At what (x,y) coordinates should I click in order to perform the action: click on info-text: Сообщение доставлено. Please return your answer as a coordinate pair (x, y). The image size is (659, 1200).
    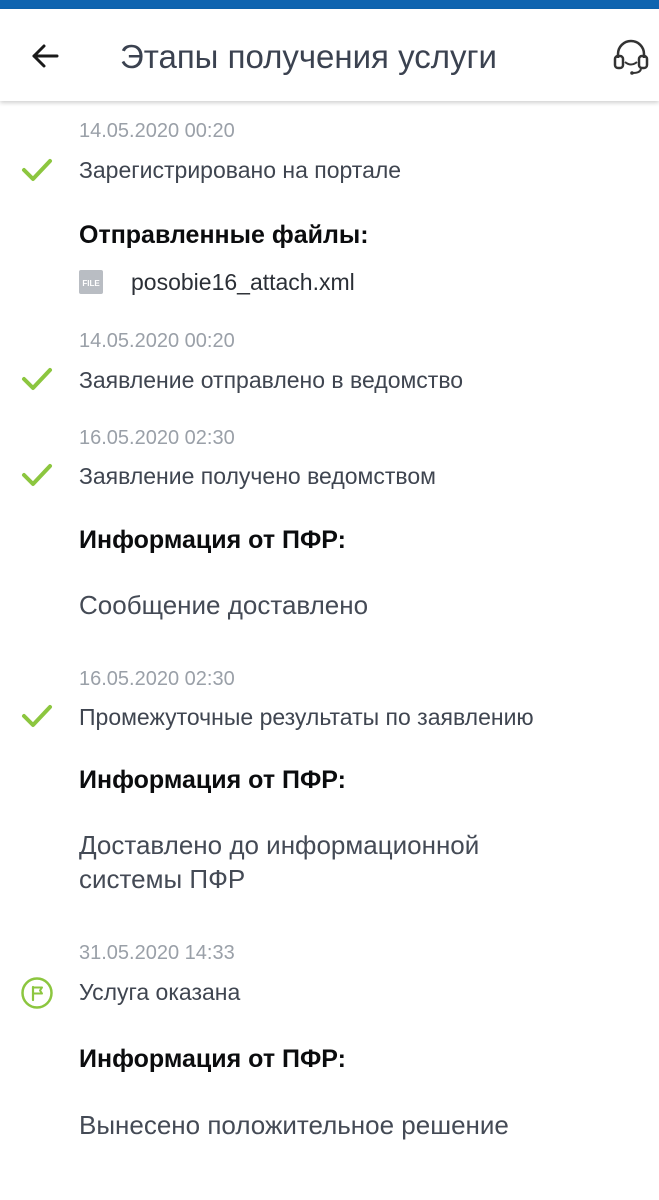
    Looking at the image, I should click on (224, 605).